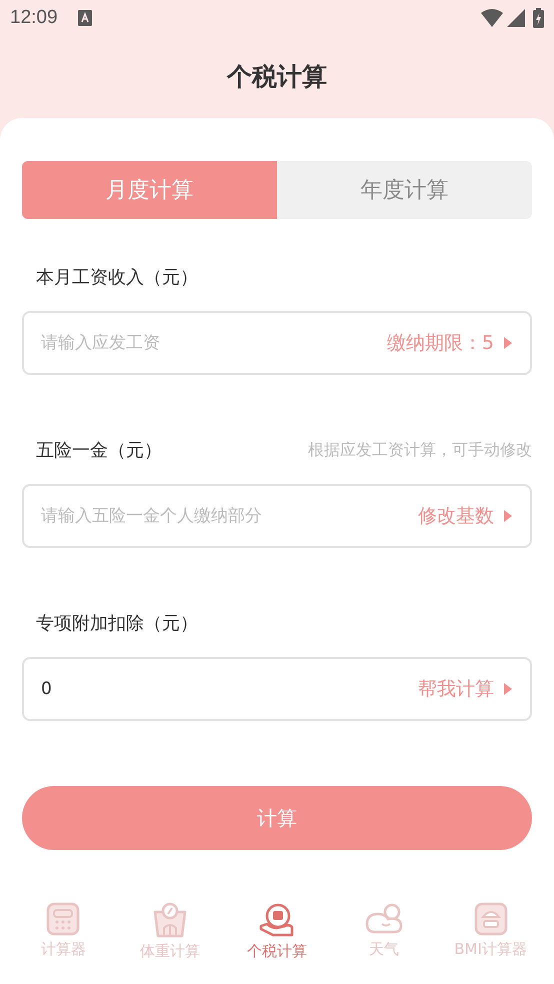 Image resolution: width=554 pixels, height=984 pixels. Describe the element at coordinates (456, 516) in the screenshot. I see `field-action-link: 修改基数` at that location.